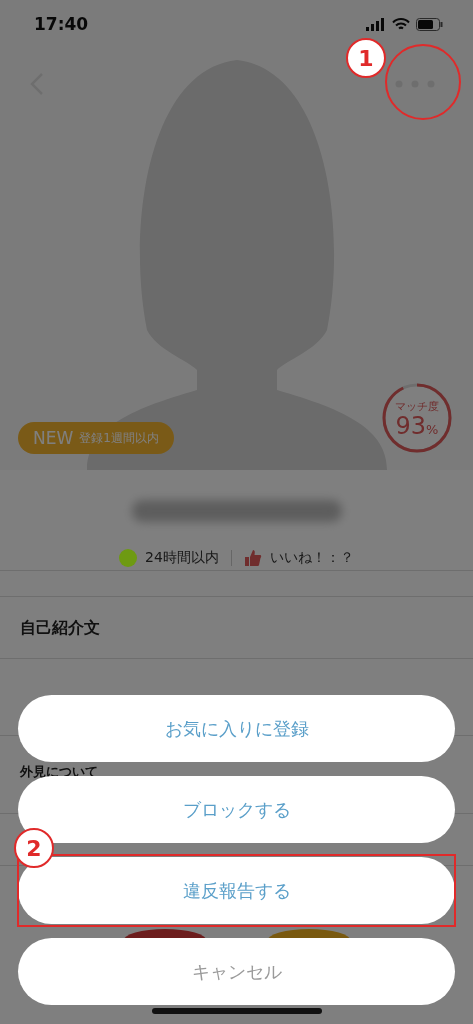 The width and height of the screenshot is (473, 1024). What do you see at coordinates (236, 890) in the screenshot?
I see `action-button: 違反報告する` at bounding box center [236, 890].